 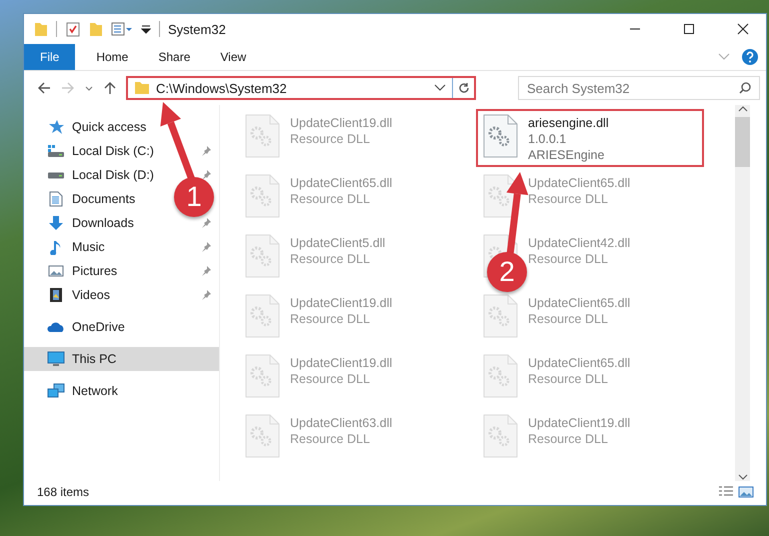 I want to click on large-icons-view-icon, so click(x=746, y=492).